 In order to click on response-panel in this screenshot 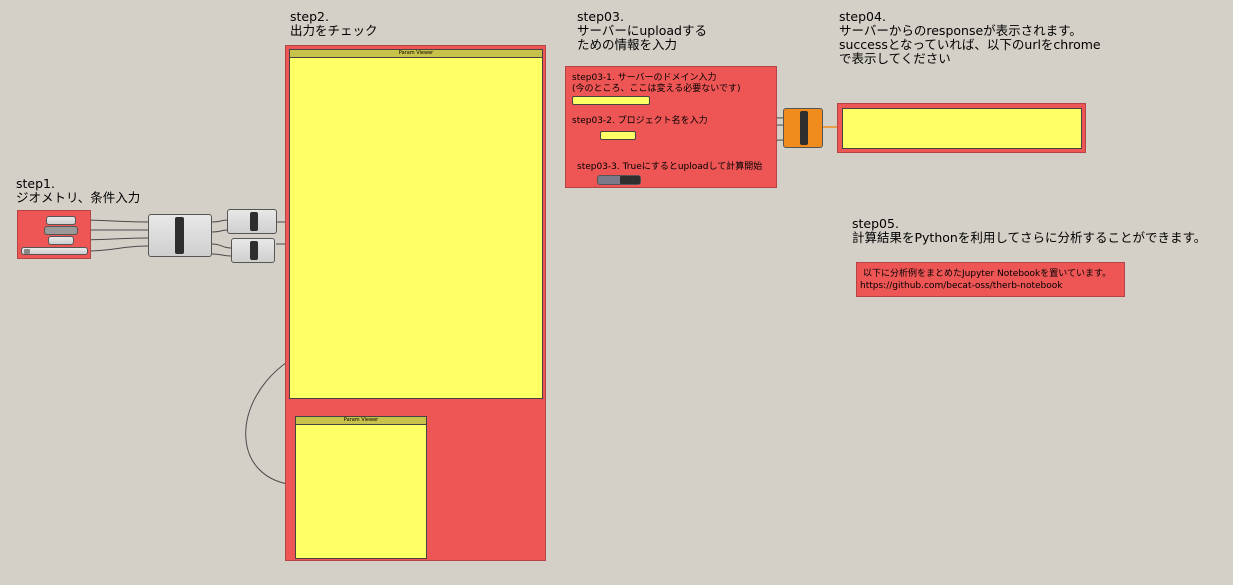, I will do `click(962, 128)`.